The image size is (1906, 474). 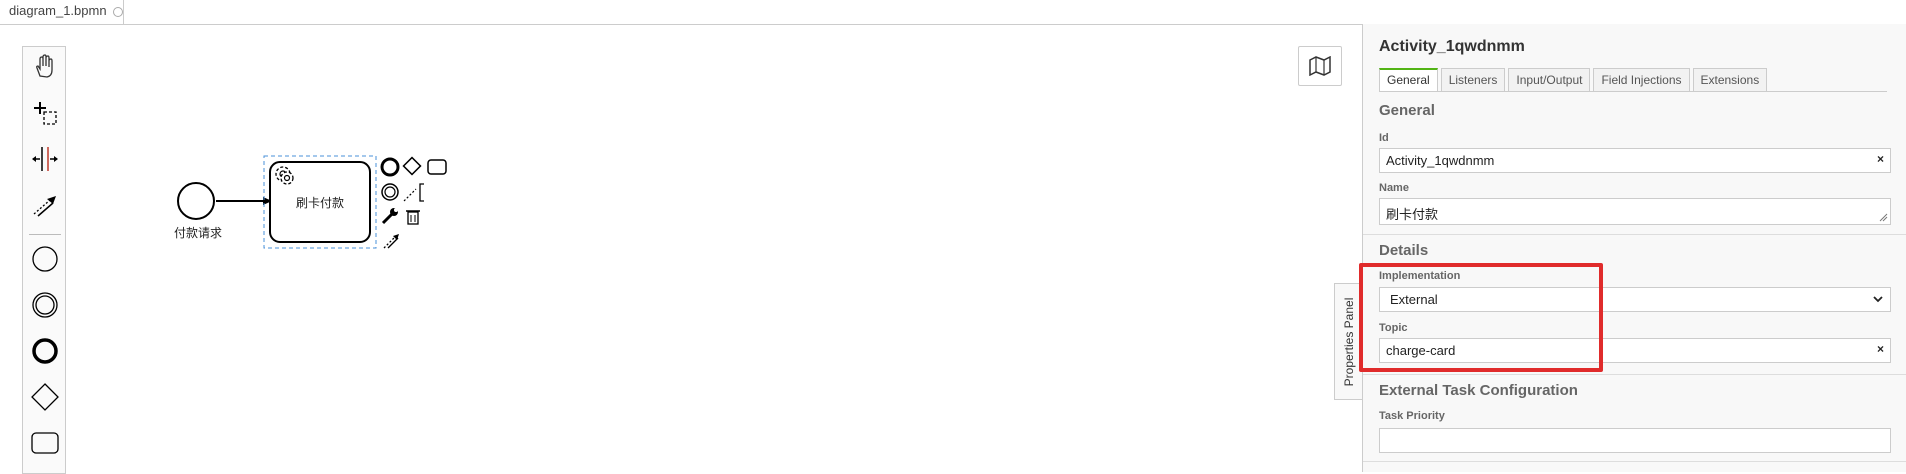 What do you see at coordinates (45, 397) in the screenshot?
I see `gateway-icon` at bounding box center [45, 397].